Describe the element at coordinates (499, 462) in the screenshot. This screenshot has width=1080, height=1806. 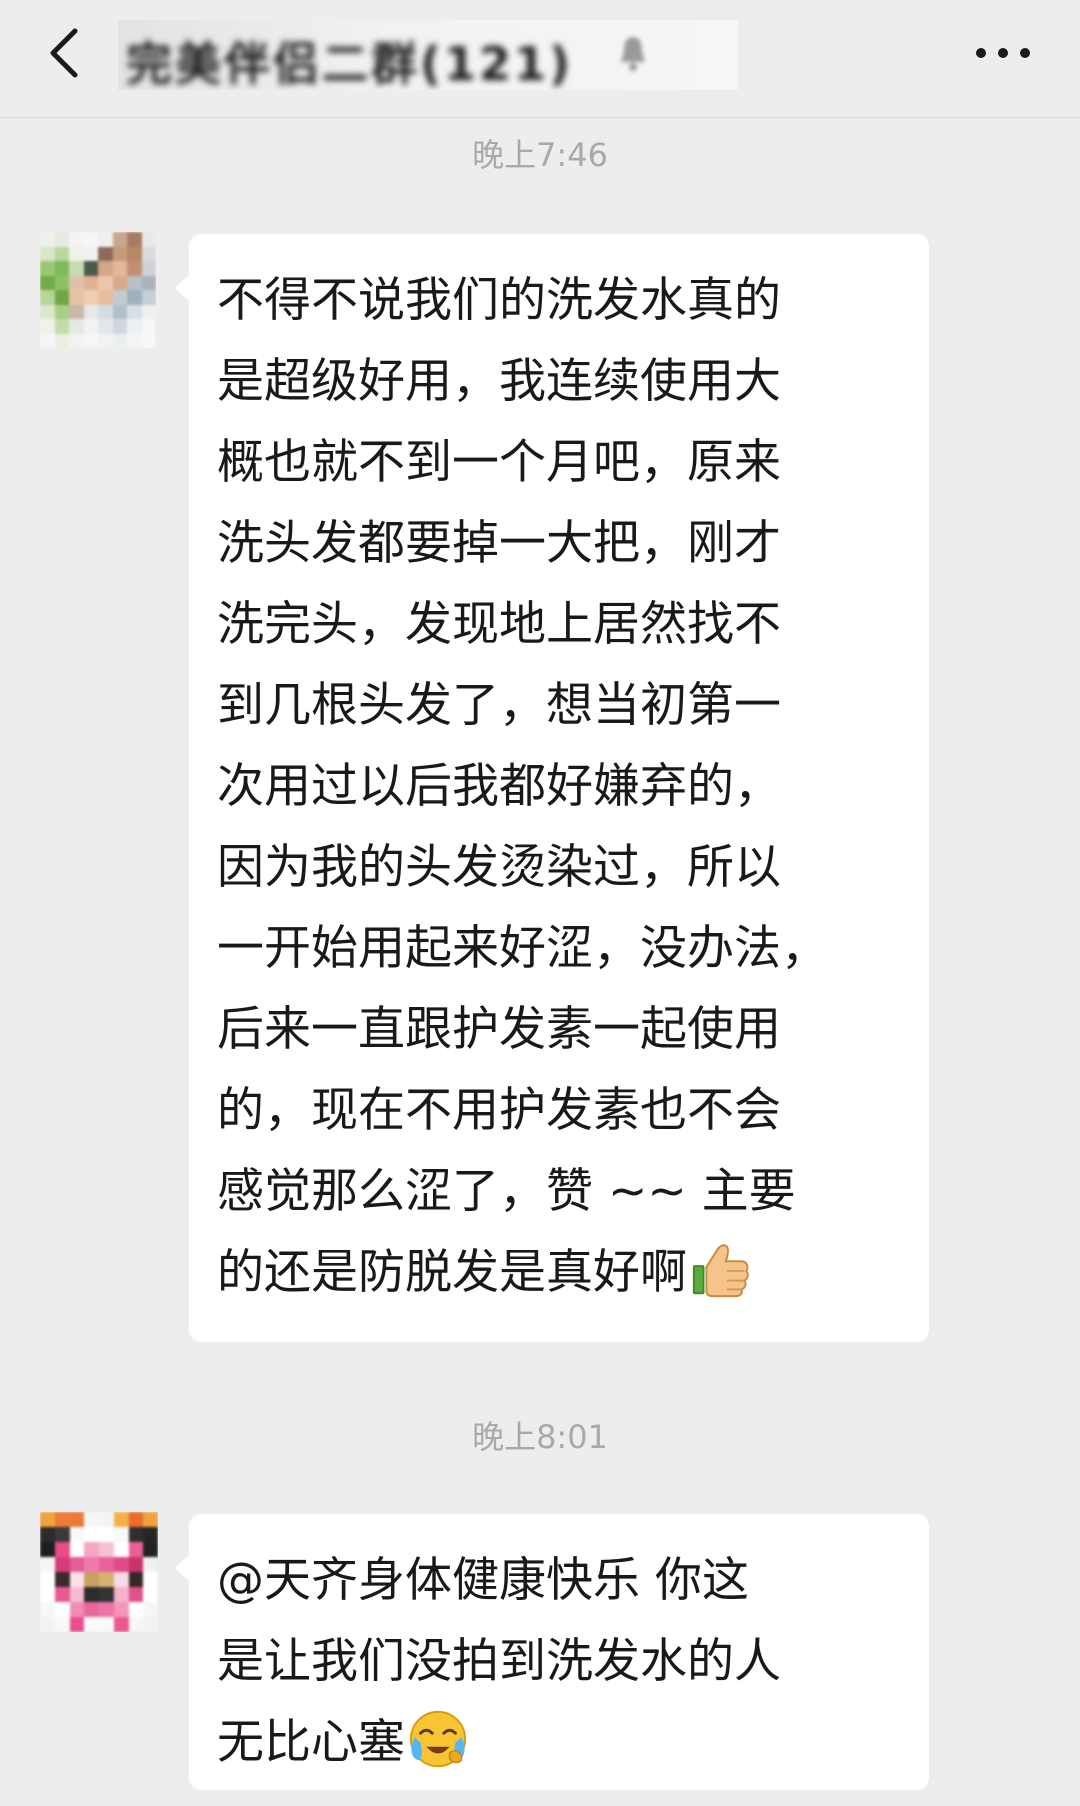
I see `message-line: 概也就不到一个月吧，原来` at that location.